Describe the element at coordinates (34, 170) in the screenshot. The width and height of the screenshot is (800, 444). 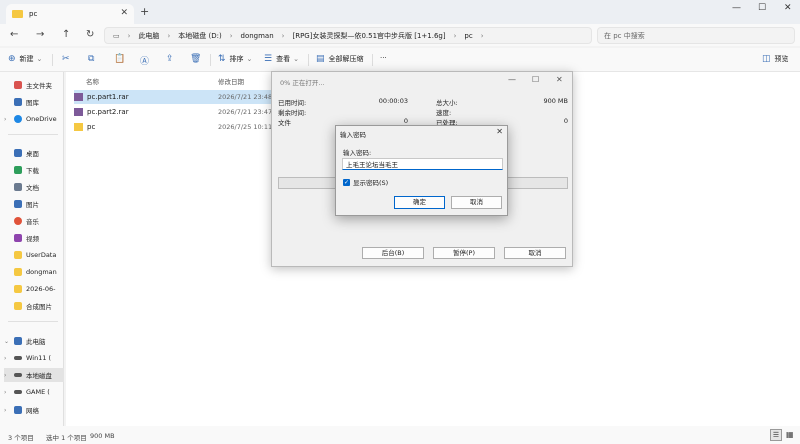
I see `sidebar-item-downloads: 下载` at that location.